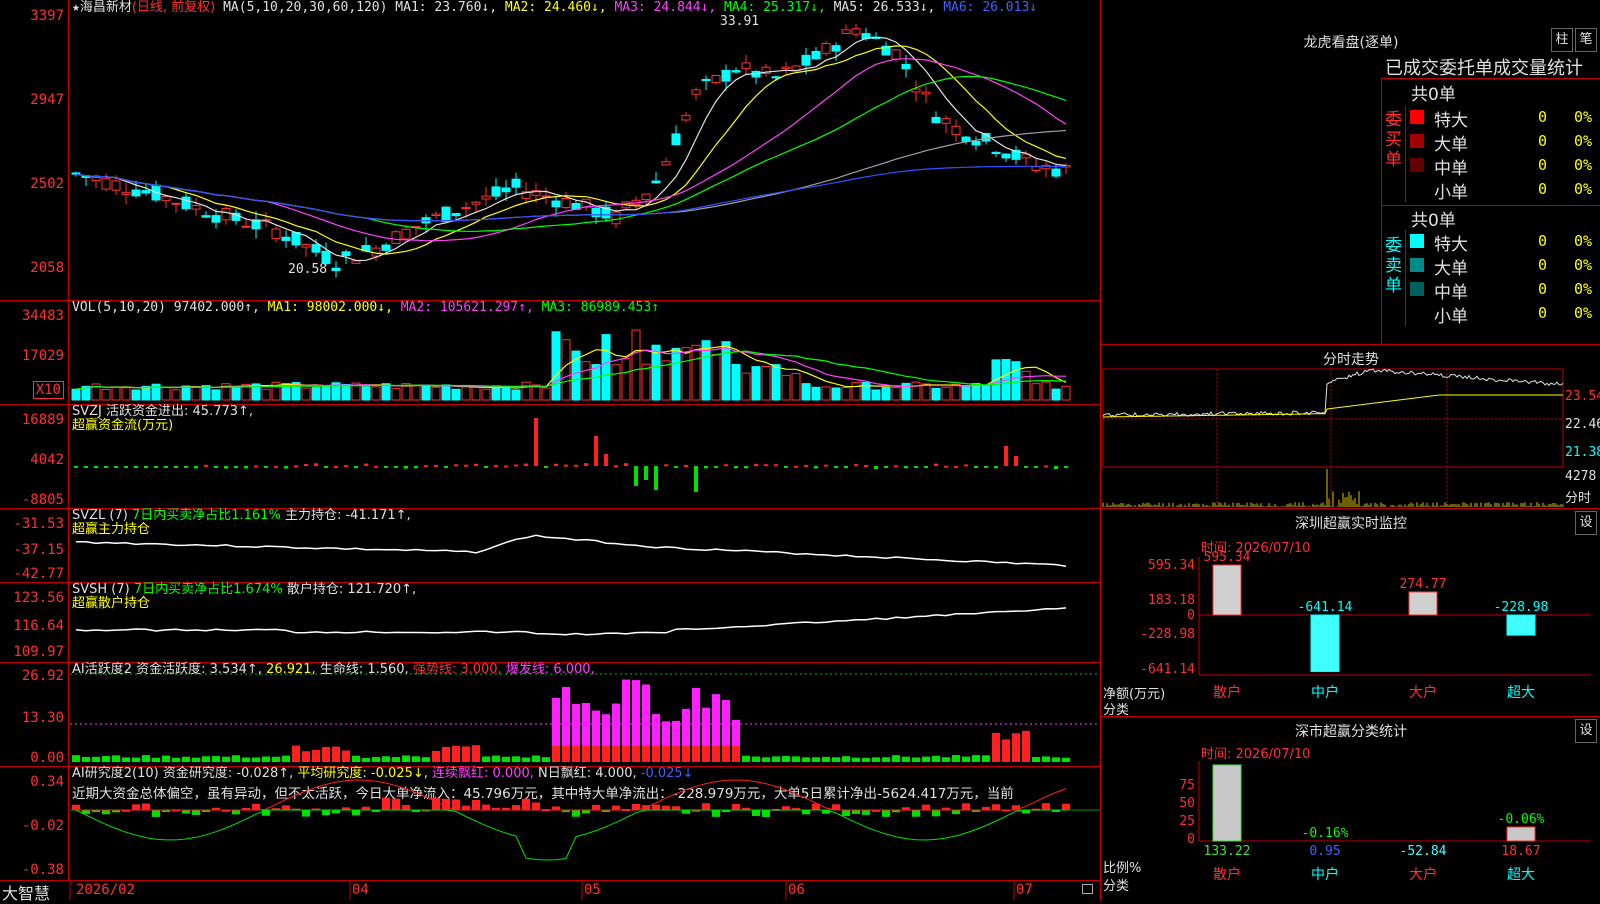 The image size is (1600, 904). I want to click on buy-row-count: 0, so click(1543, 141).